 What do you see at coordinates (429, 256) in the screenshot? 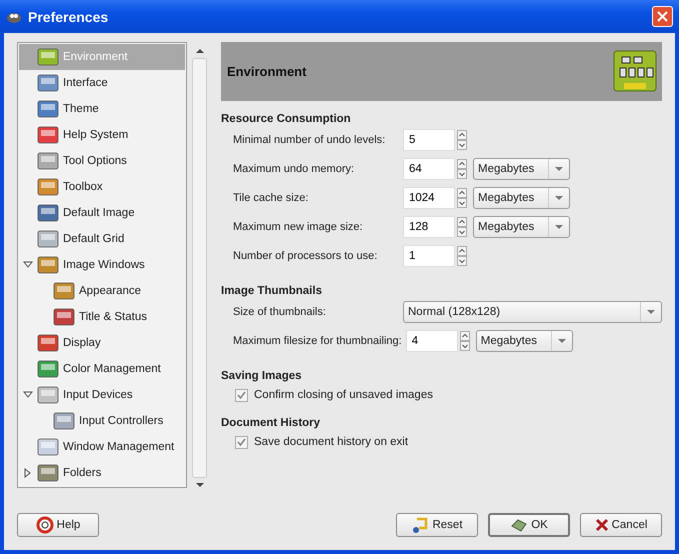
I see `number-field: 1` at bounding box center [429, 256].